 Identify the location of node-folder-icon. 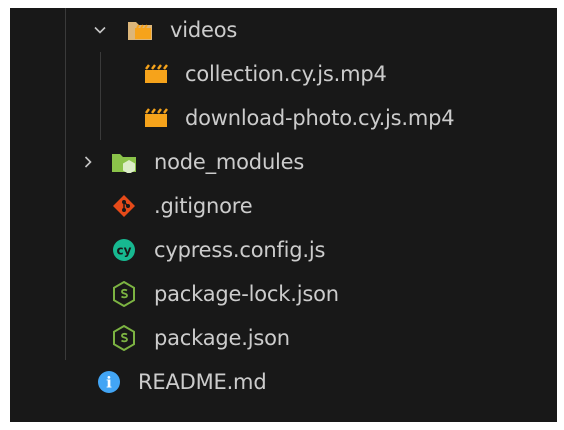
(124, 162).